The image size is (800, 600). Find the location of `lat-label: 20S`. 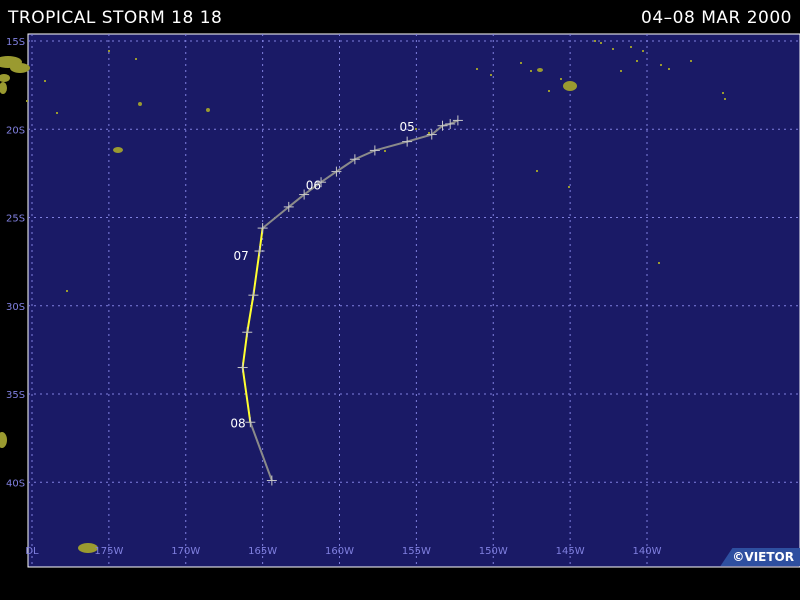

lat-label: 20S is located at coordinates (15, 130).